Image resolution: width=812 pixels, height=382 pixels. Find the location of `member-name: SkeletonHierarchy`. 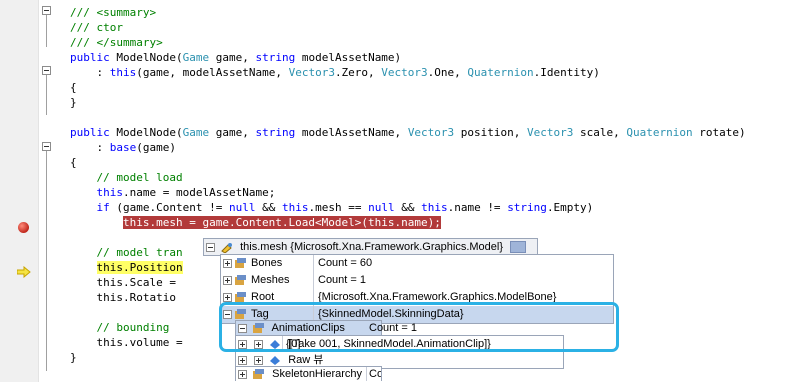

member-name: SkeletonHierarchy is located at coordinates (317, 374).